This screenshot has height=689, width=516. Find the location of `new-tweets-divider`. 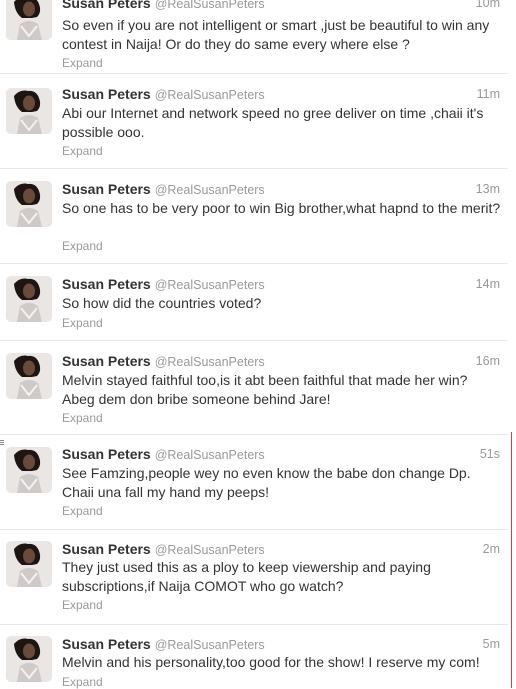

new-tweets-divider is located at coordinates (511, 560).